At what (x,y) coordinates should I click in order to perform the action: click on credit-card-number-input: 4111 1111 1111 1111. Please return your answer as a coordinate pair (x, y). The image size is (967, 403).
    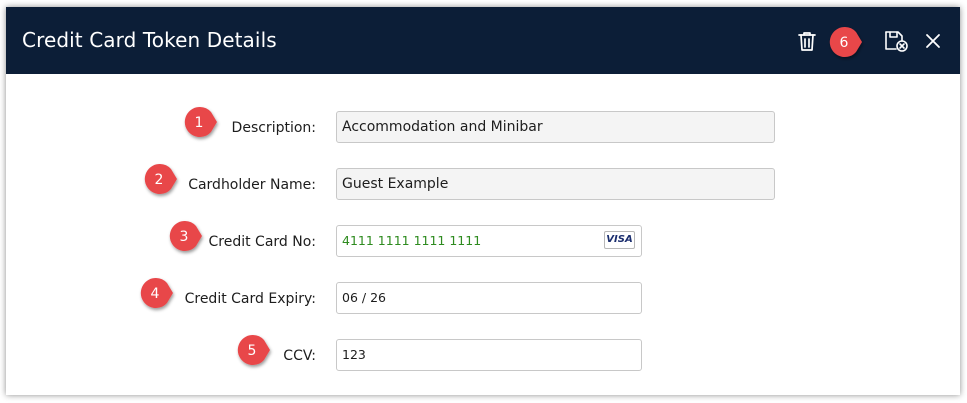
    Looking at the image, I should click on (489, 241).